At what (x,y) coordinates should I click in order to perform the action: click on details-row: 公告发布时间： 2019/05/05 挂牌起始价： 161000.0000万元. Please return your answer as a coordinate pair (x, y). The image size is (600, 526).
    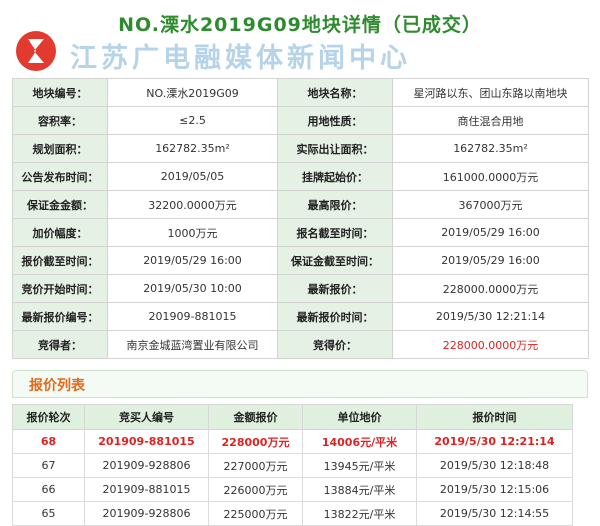
    Looking at the image, I should click on (300, 176).